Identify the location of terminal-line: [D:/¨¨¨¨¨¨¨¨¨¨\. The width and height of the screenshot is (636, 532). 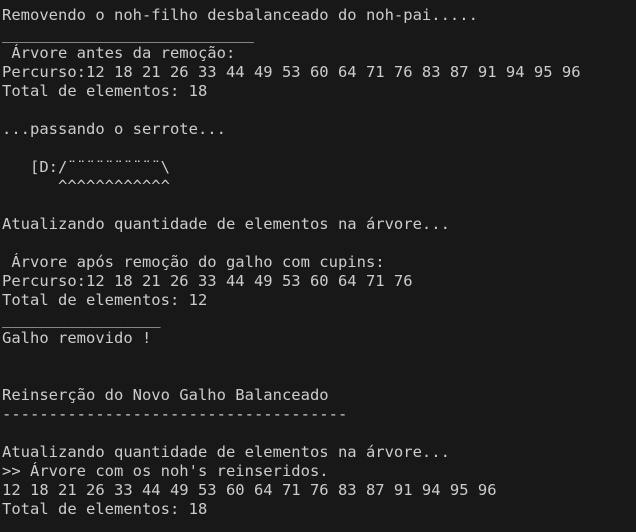
(86, 167).